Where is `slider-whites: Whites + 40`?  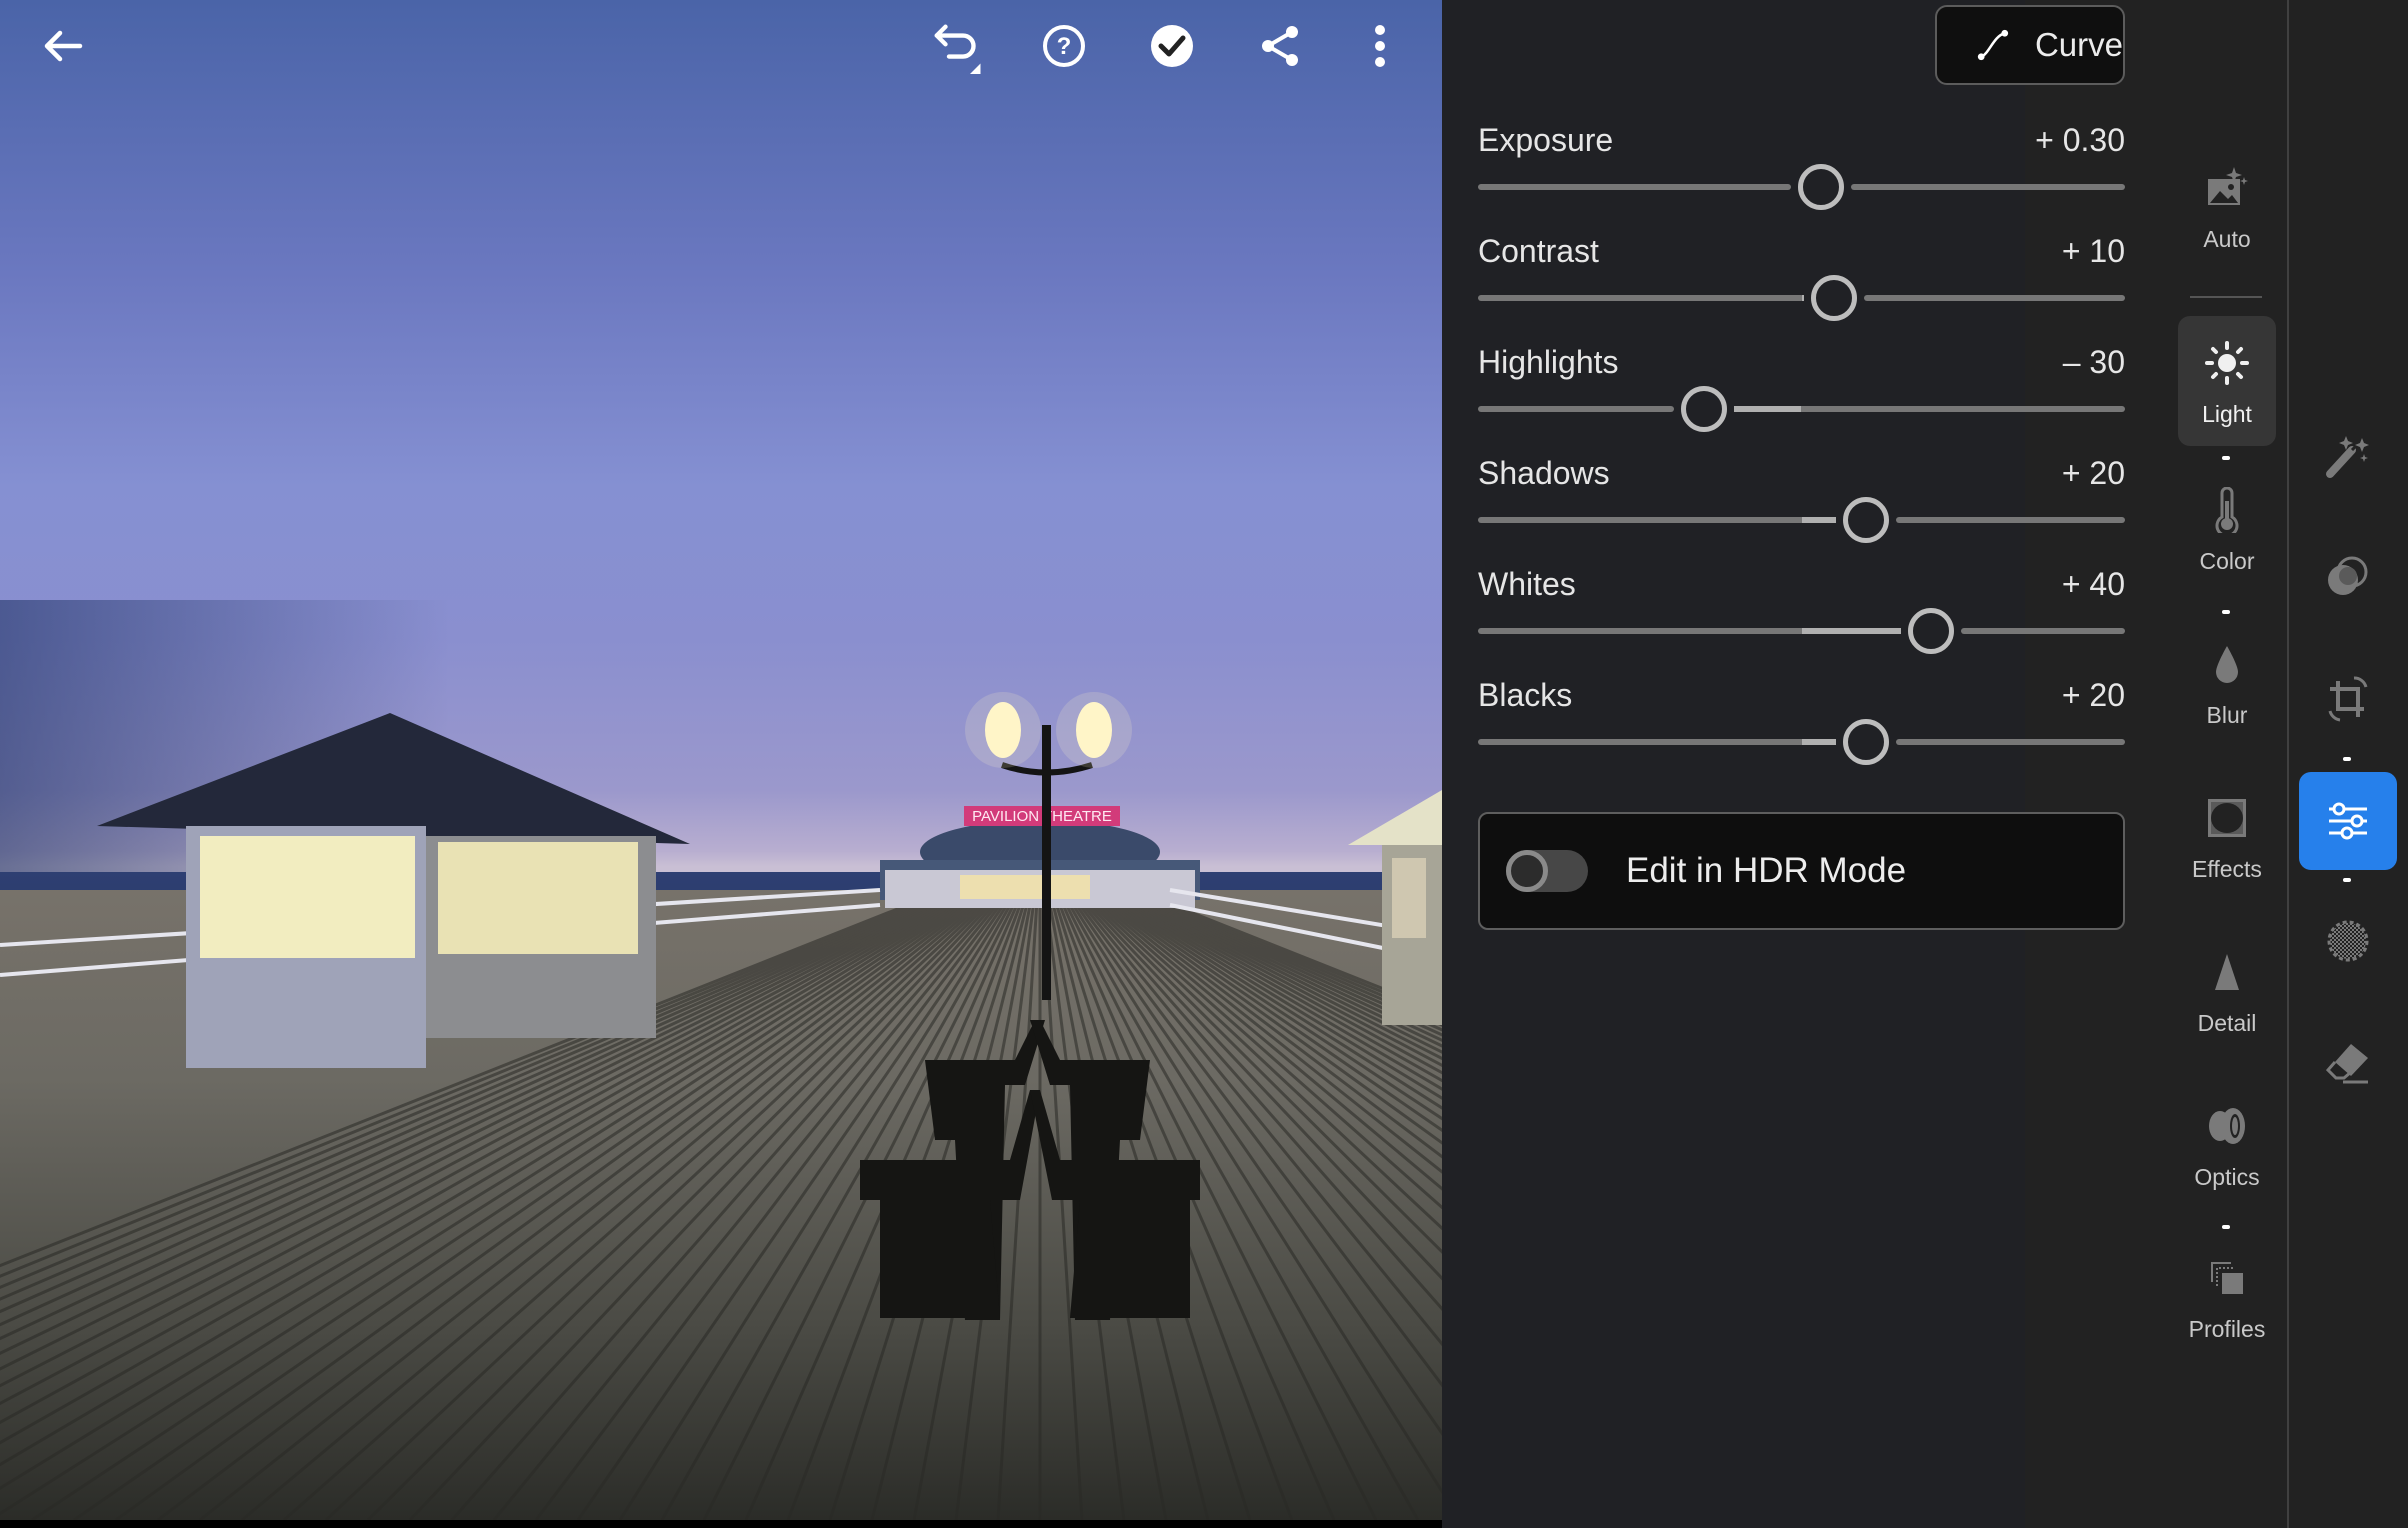
slider-whites: Whites + 40 is located at coordinates (1801, 614).